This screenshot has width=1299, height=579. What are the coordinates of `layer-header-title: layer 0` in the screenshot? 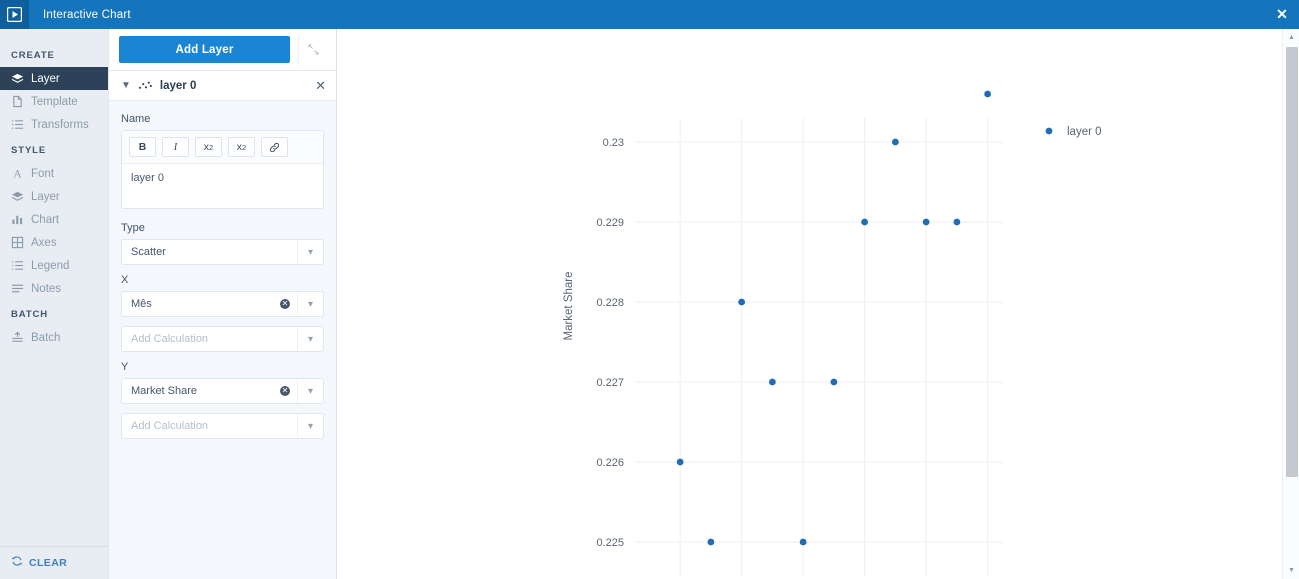 It's located at (178, 85).